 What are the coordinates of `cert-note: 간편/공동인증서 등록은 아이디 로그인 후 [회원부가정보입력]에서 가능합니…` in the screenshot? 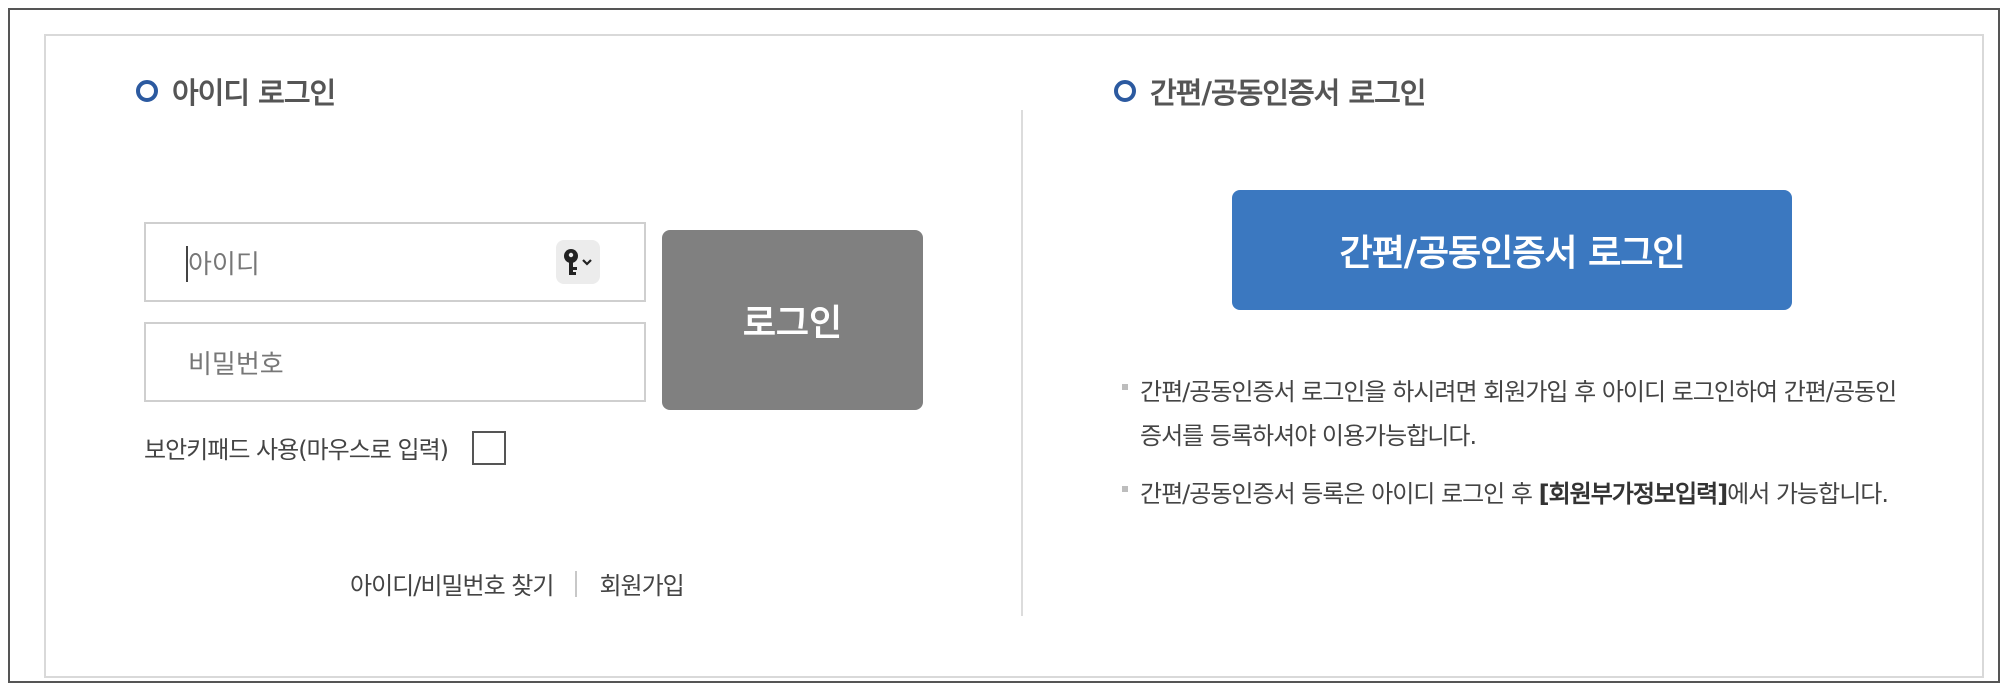 It's located at (1517, 494).